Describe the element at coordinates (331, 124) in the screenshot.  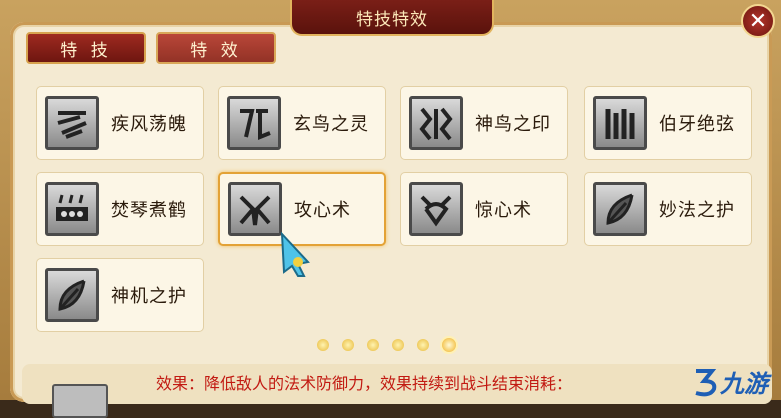
I see `skill-label: 玄鸟之灵` at that location.